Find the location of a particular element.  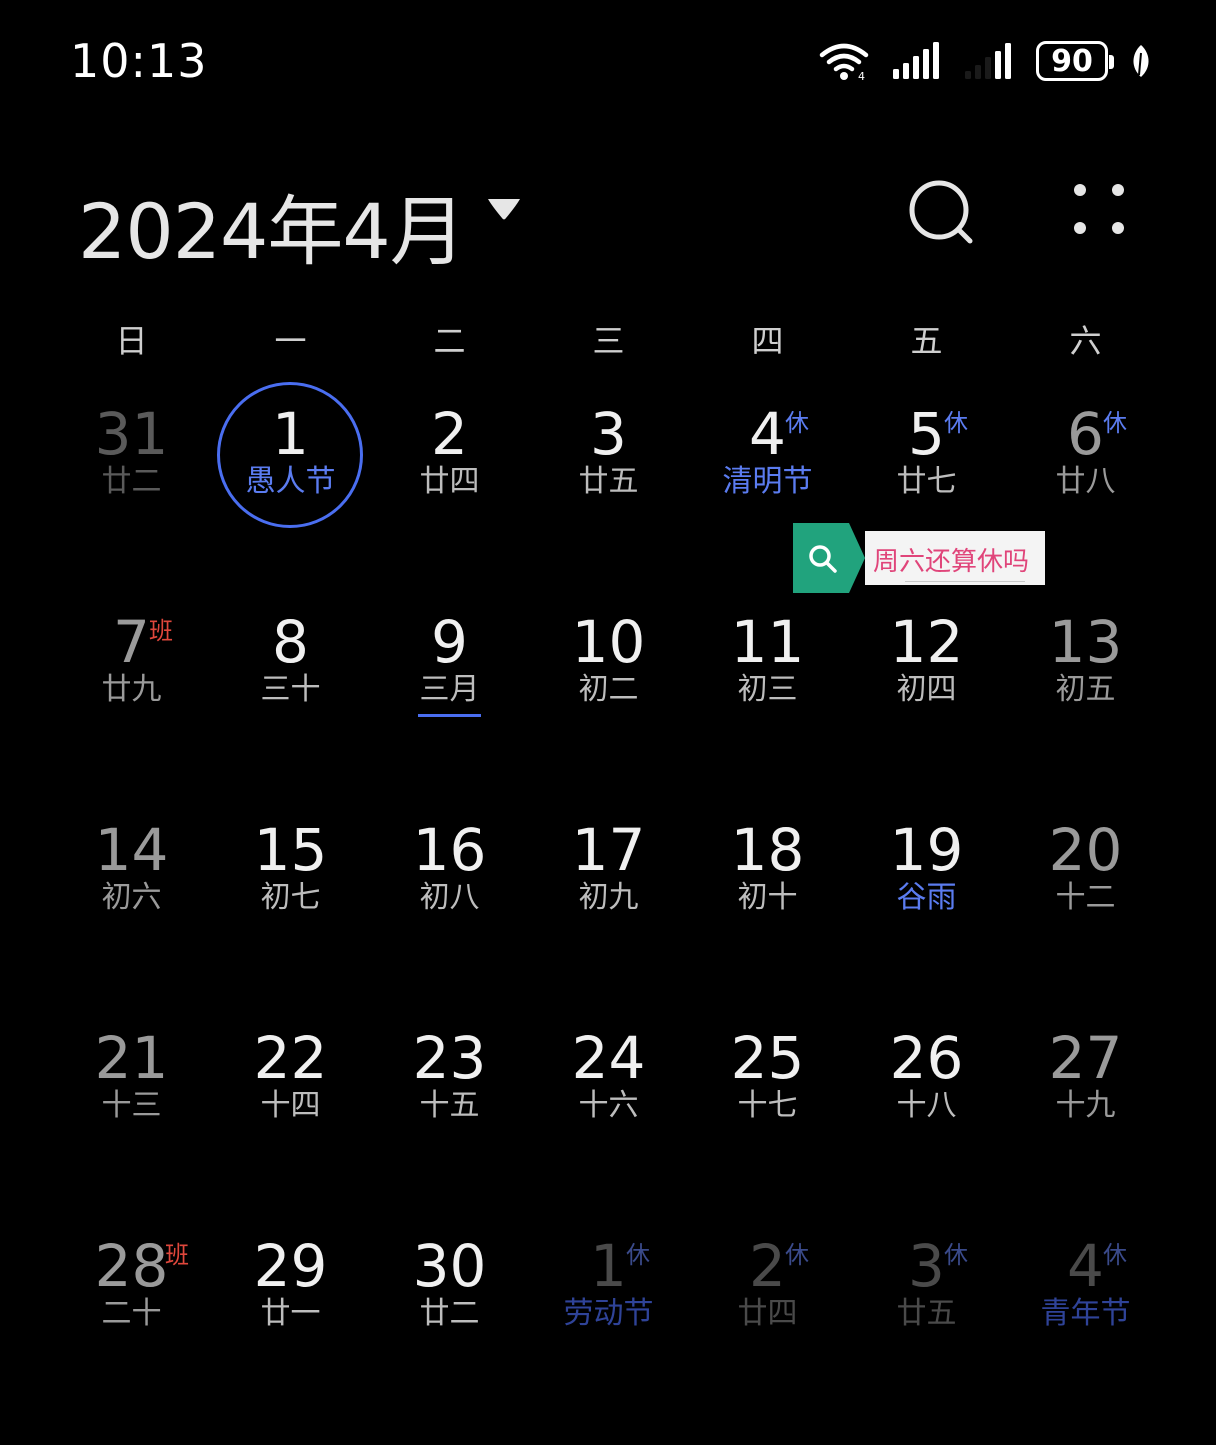

more-button is located at coordinates (1102, 214).